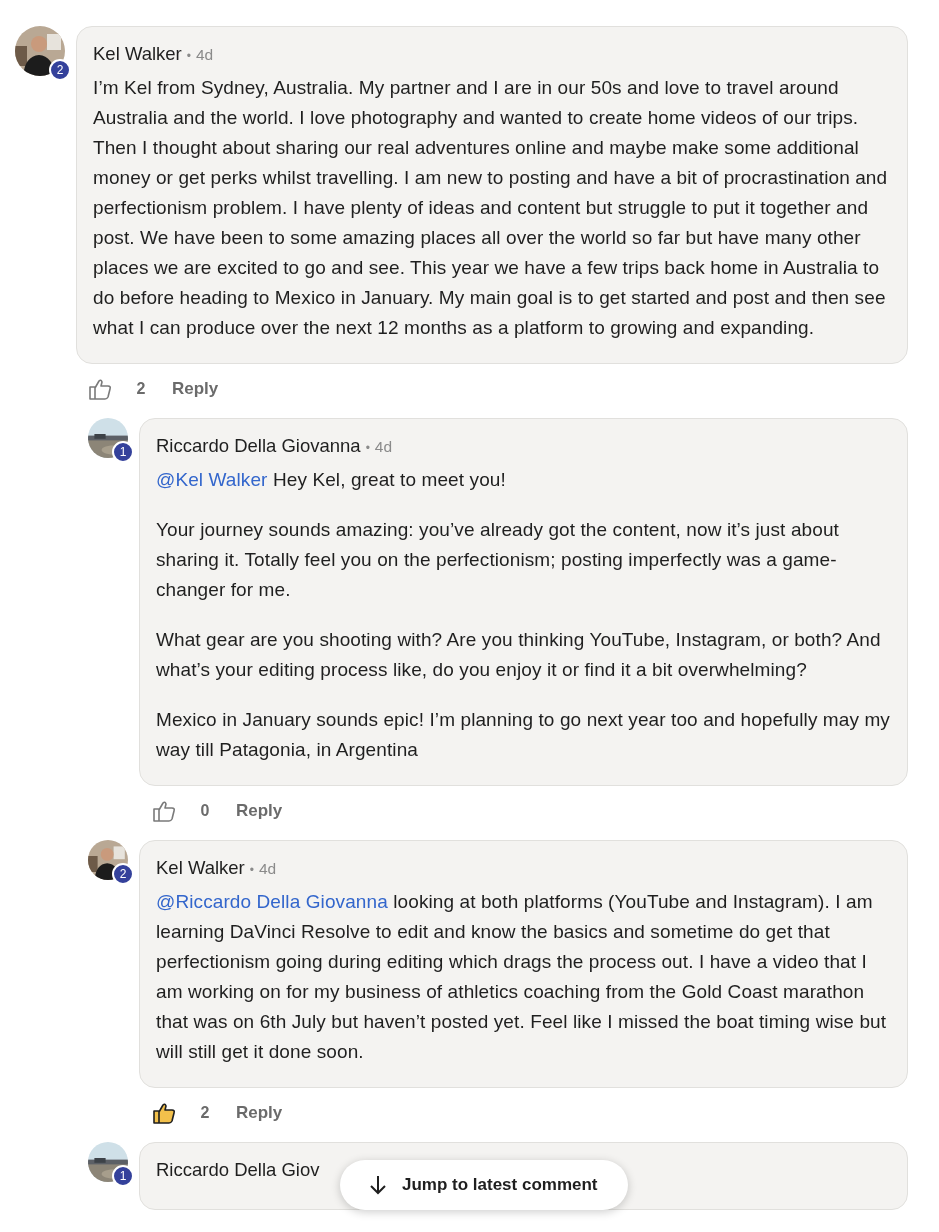 The image size is (939, 1232). What do you see at coordinates (258, 446) in the screenshot?
I see `author-name: Riccardo Della Giovanna` at bounding box center [258, 446].